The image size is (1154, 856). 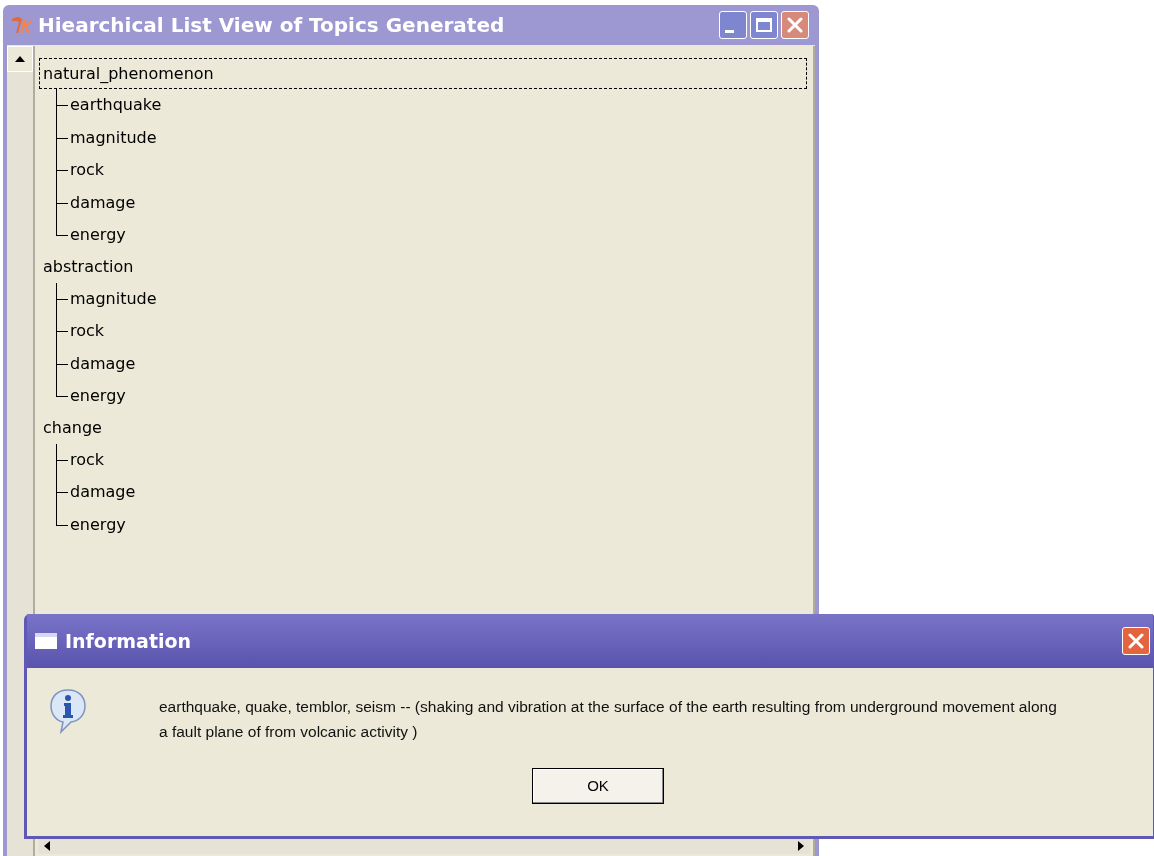 What do you see at coordinates (423, 428) in the screenshot?
I see `tree-item: change` at bounding box center [423, 428].